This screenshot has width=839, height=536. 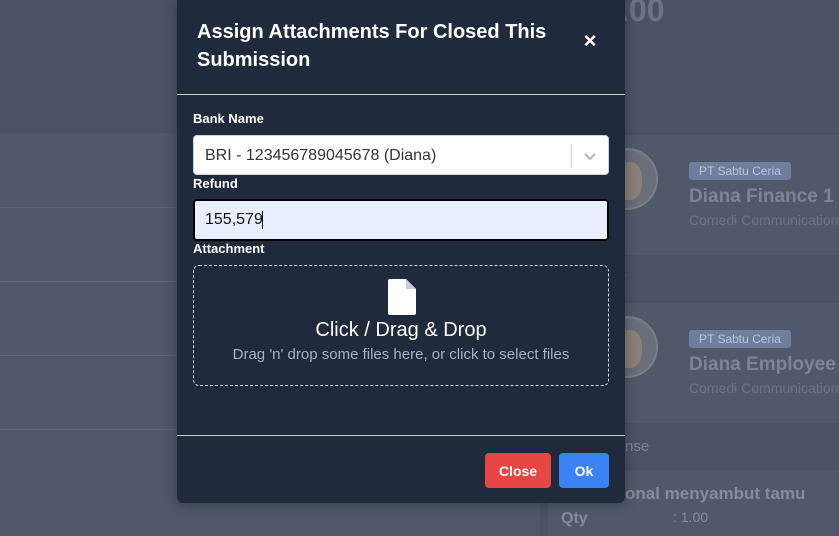 What do you see at coordinates (691, 517) in the screenshot?
I see `qty-value: : 1.00` at bounding box center [691, 517].